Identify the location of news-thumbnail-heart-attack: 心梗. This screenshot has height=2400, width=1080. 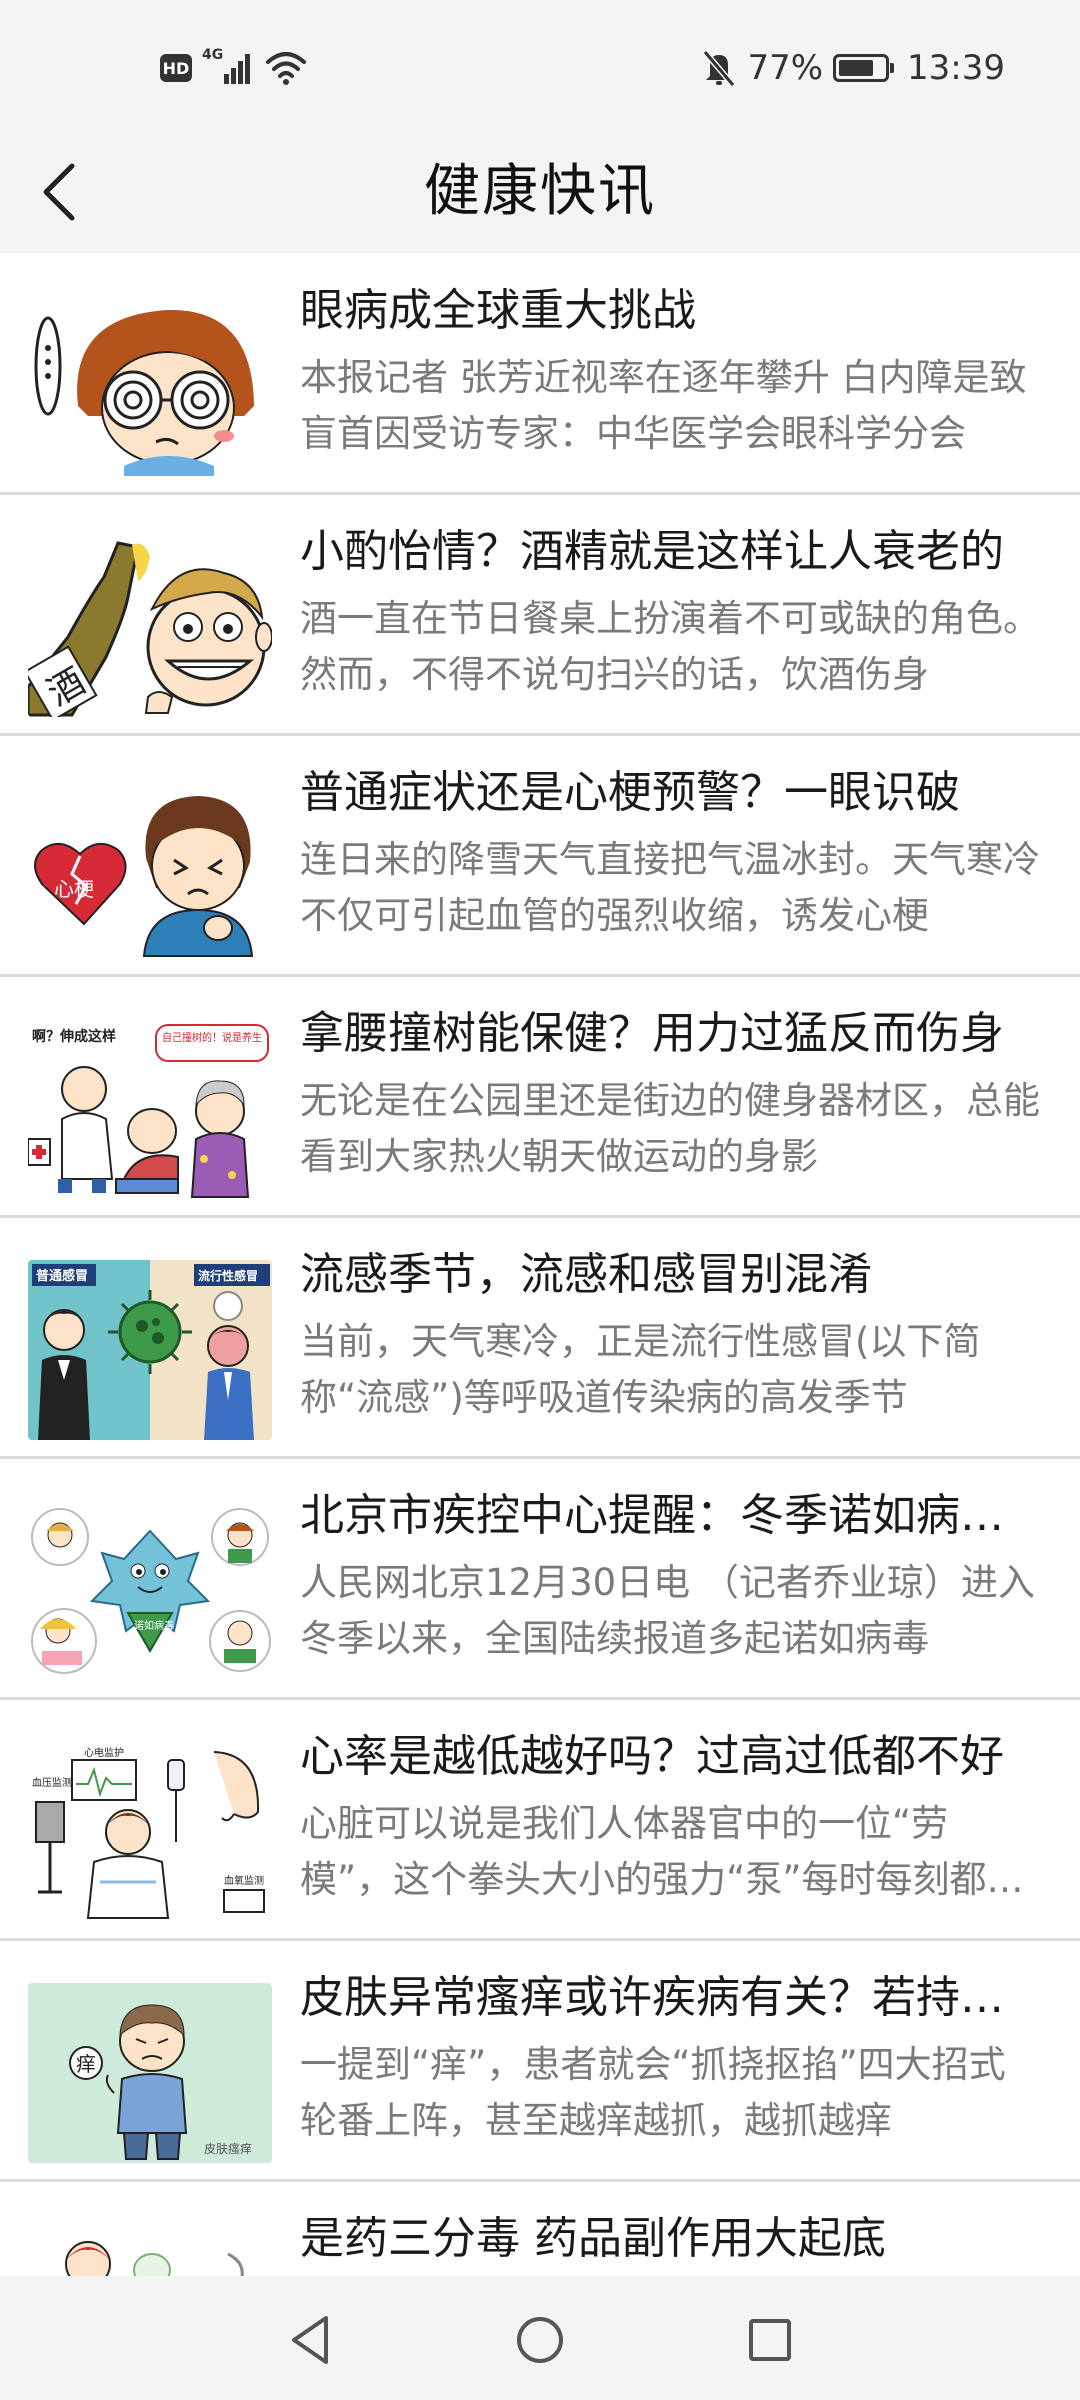
(150, 868).